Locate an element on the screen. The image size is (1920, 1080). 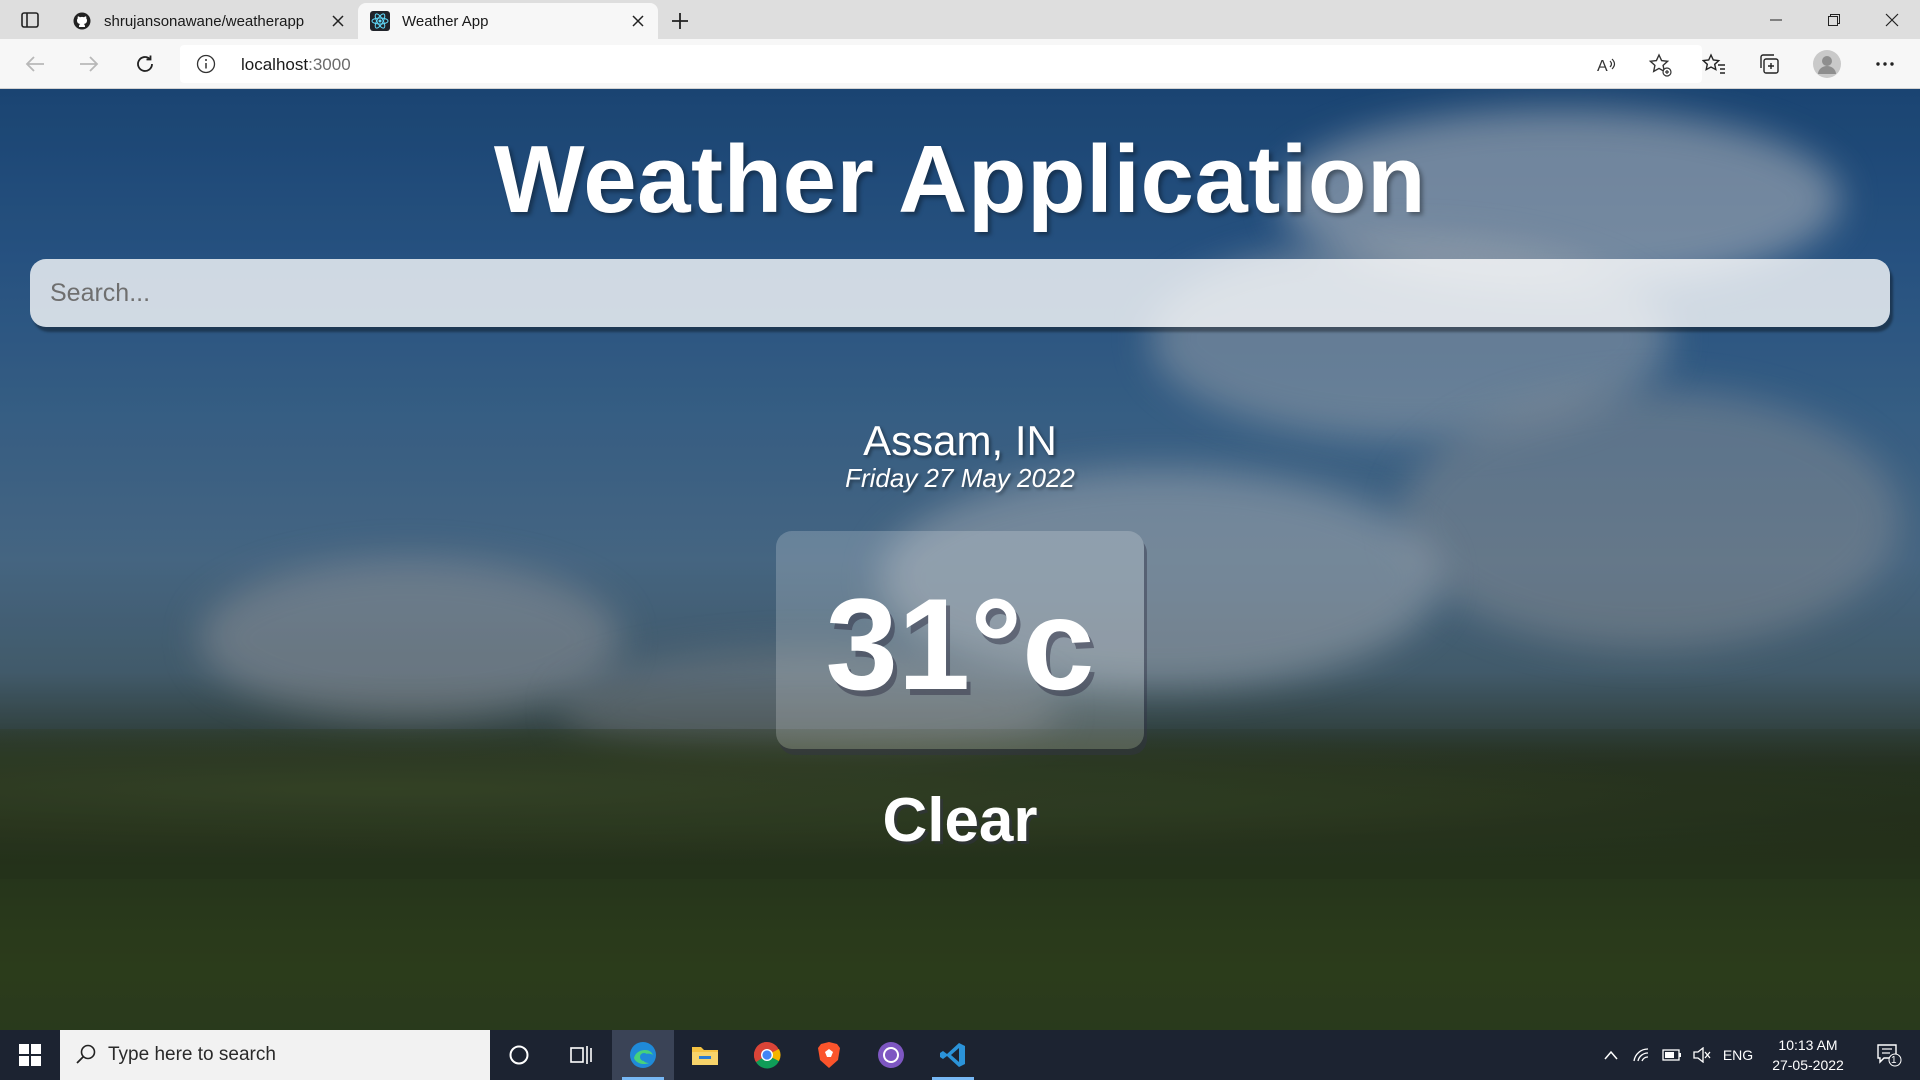
collections-icon is located at coordinates (1769, 64).